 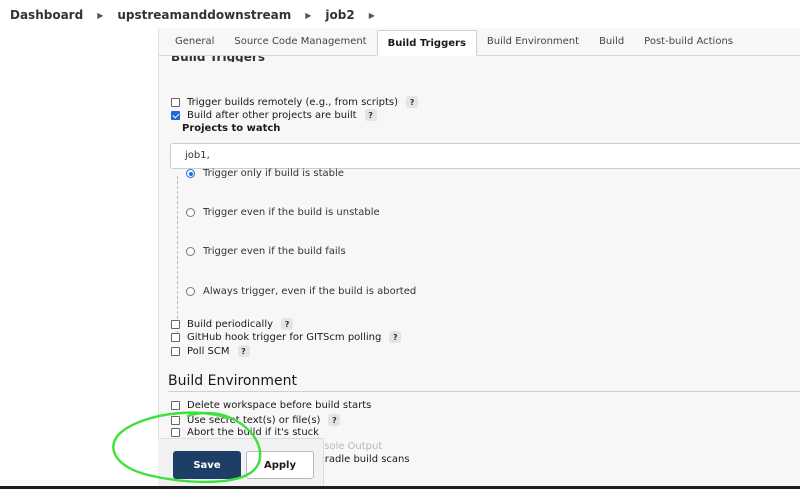 I want to click on breadcrumb-project: upstreamanddownstream, so click(x=204, y=15).